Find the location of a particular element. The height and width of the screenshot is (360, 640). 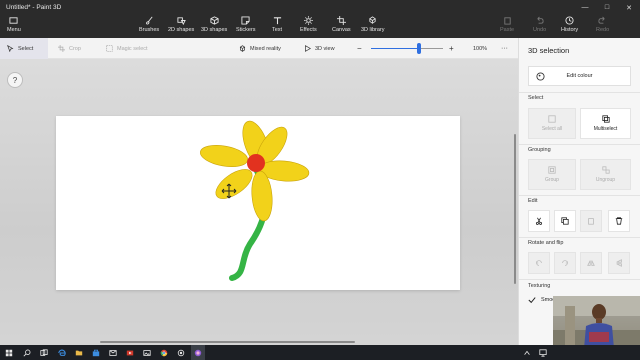

ungroup-icon is located at coordinates (605, 170).